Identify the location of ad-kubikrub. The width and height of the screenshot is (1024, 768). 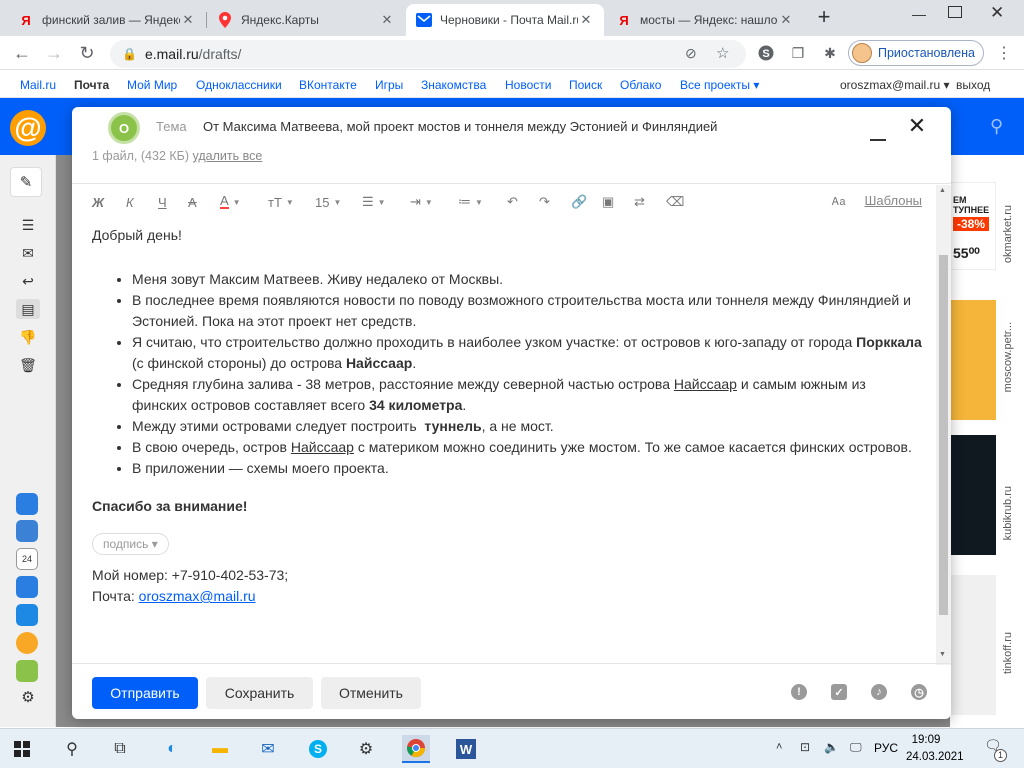
(973, 495).